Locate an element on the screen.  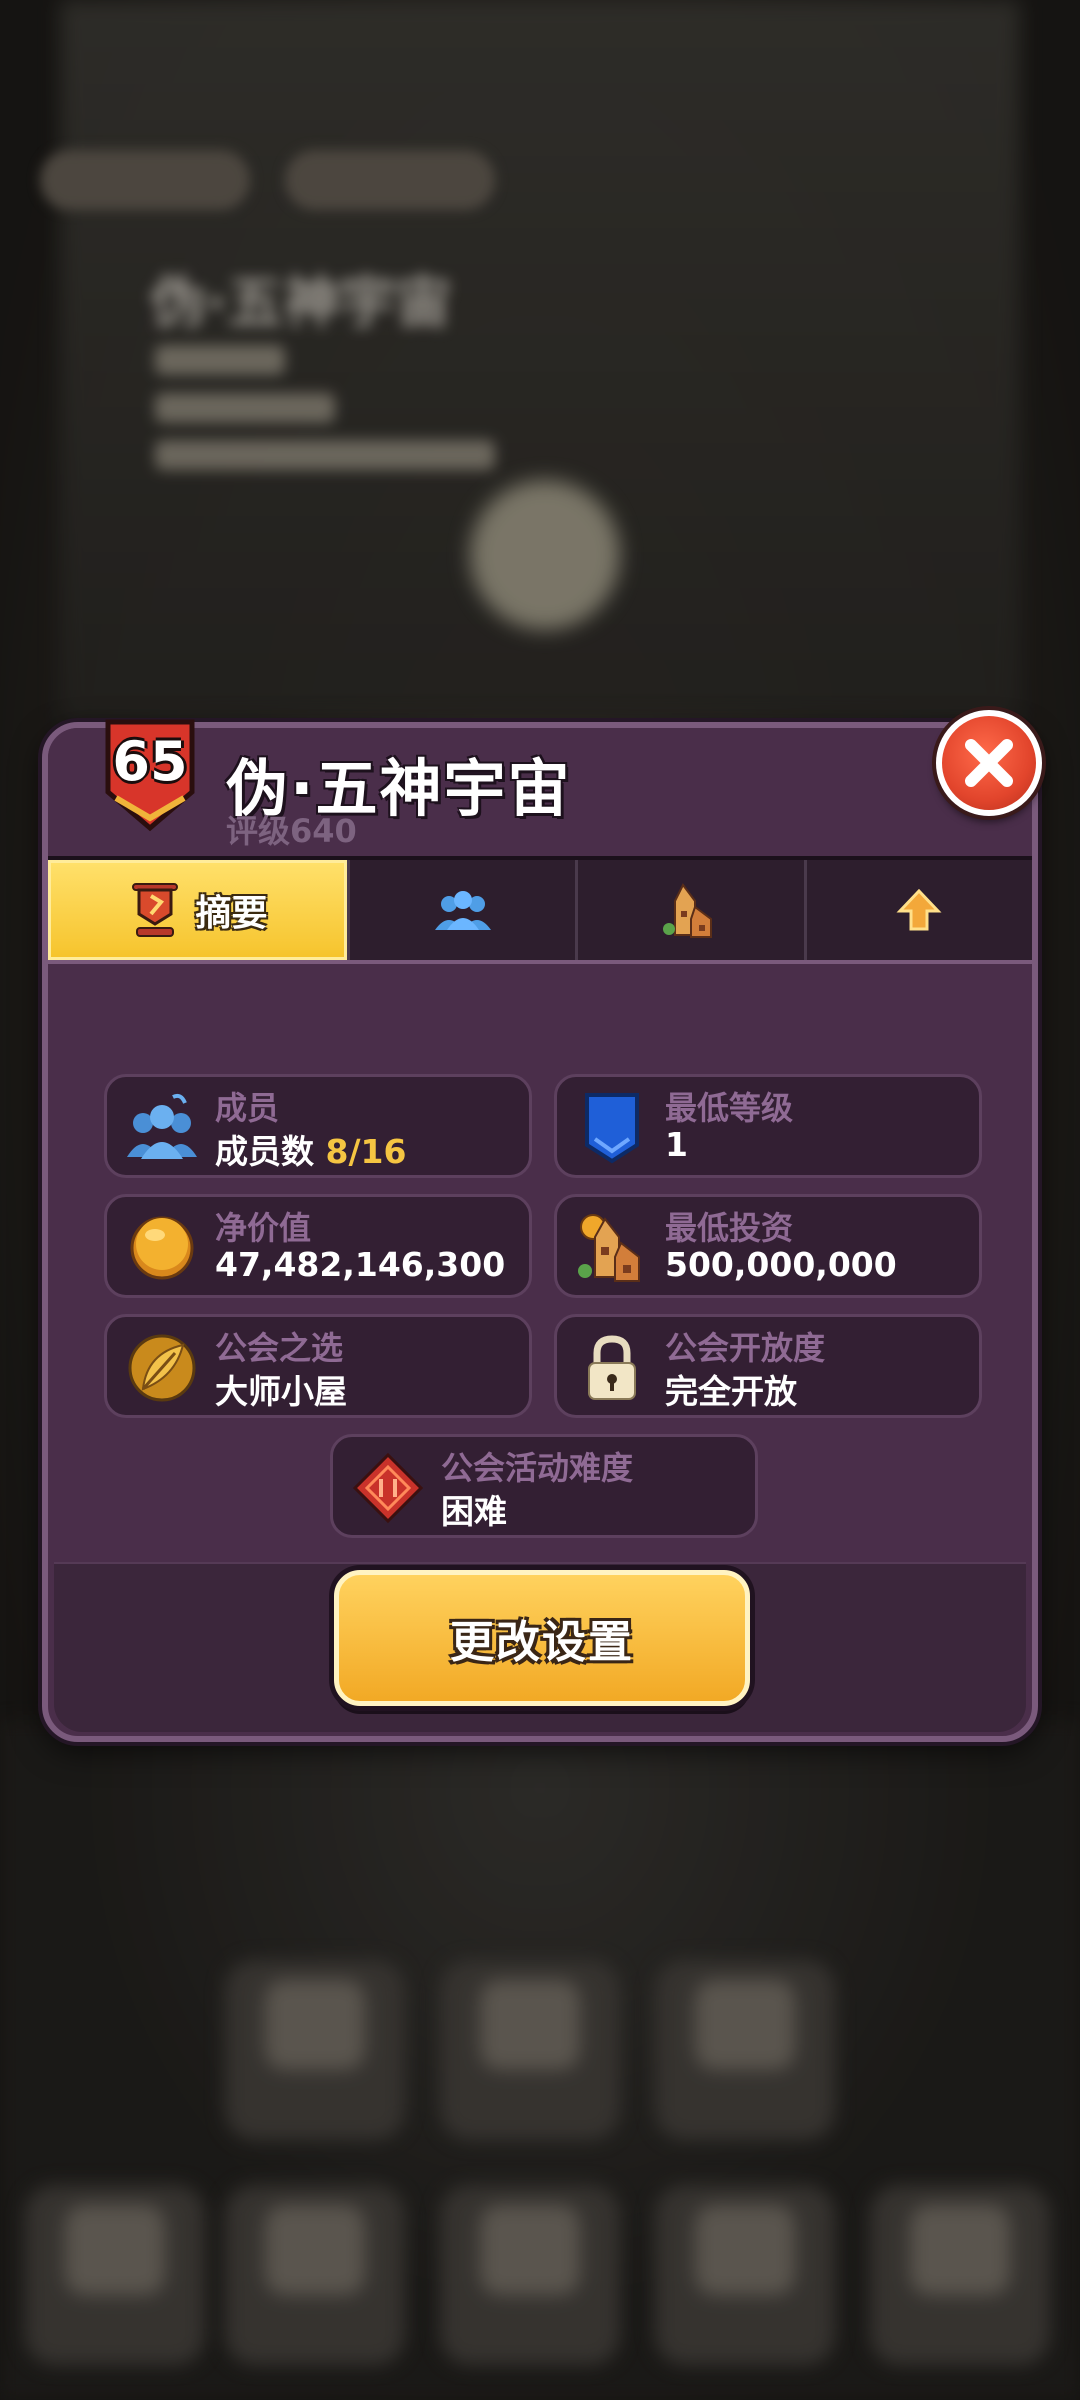
members-card: 成员 成员数 8/16 is located at coordinates (318, 1126).